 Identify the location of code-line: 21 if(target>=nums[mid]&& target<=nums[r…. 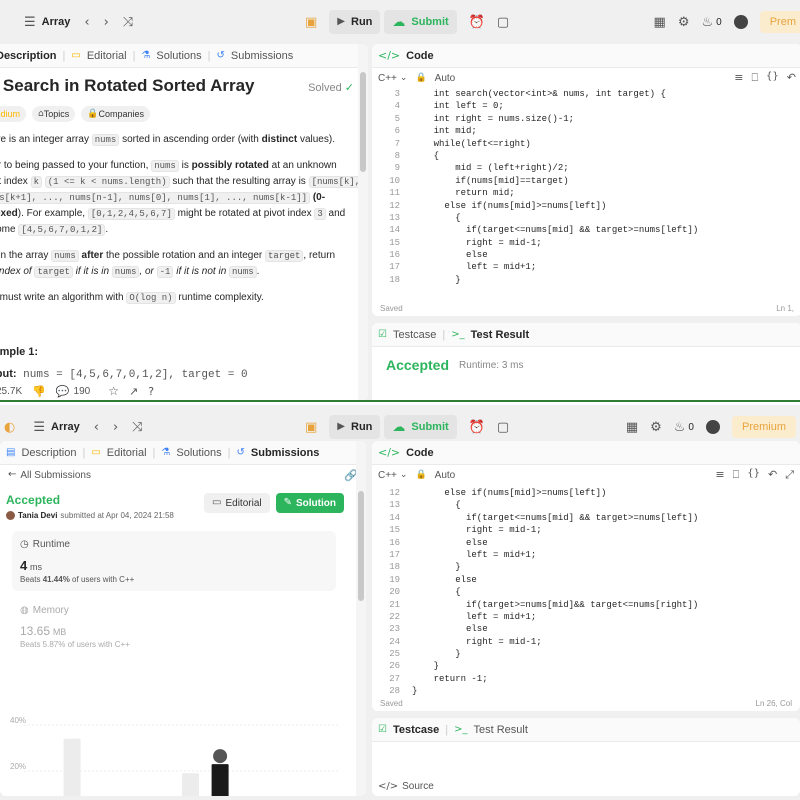
(586, 605).